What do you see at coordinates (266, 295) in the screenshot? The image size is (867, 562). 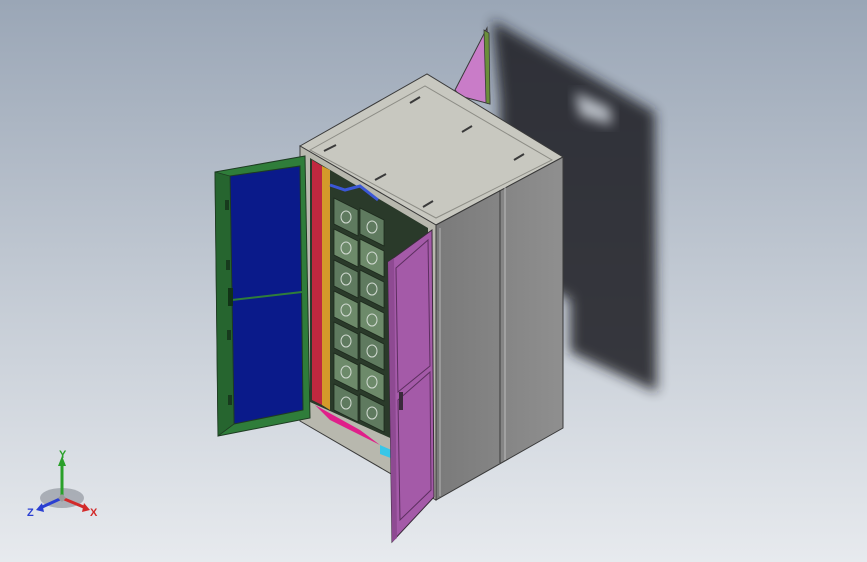 I see `left-door-glass` at bounding box center [266, 295].